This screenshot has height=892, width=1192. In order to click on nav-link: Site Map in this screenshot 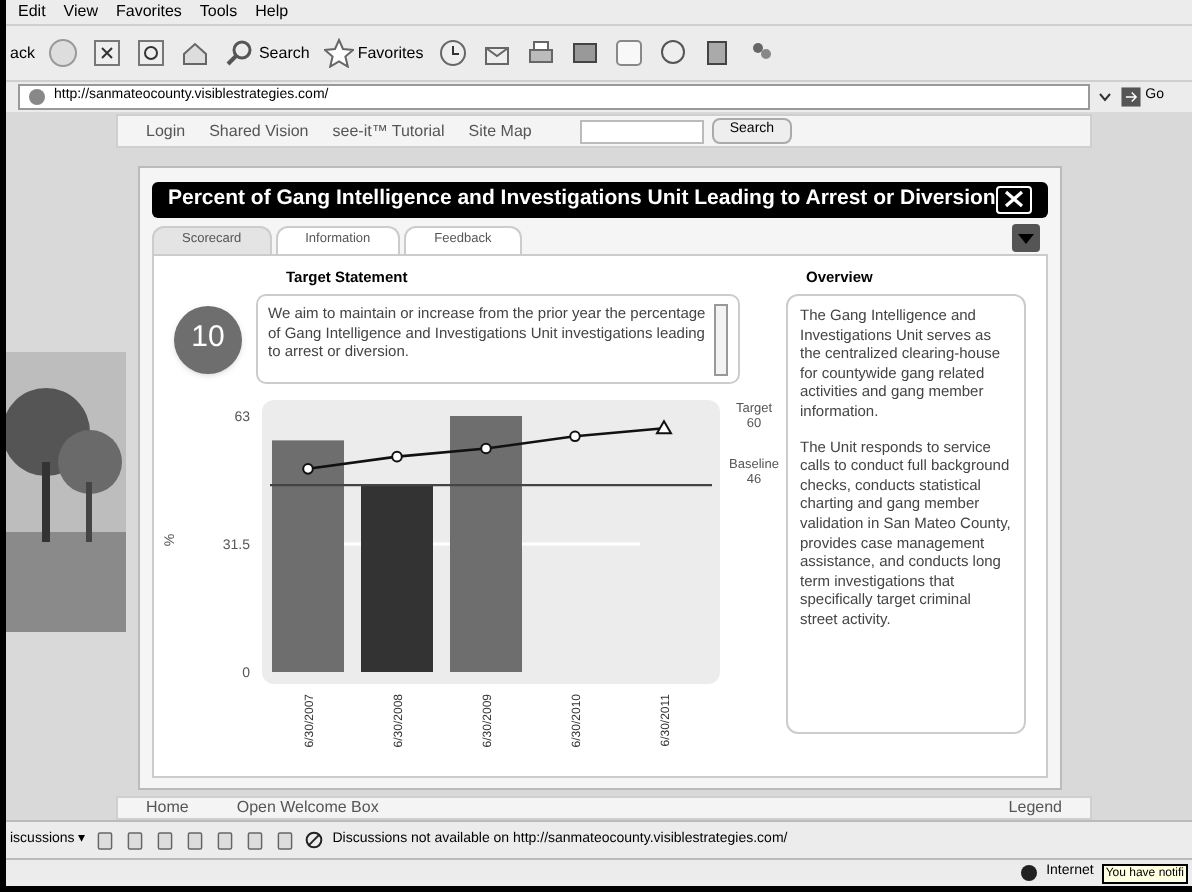, I will do `click(500, 131)`.